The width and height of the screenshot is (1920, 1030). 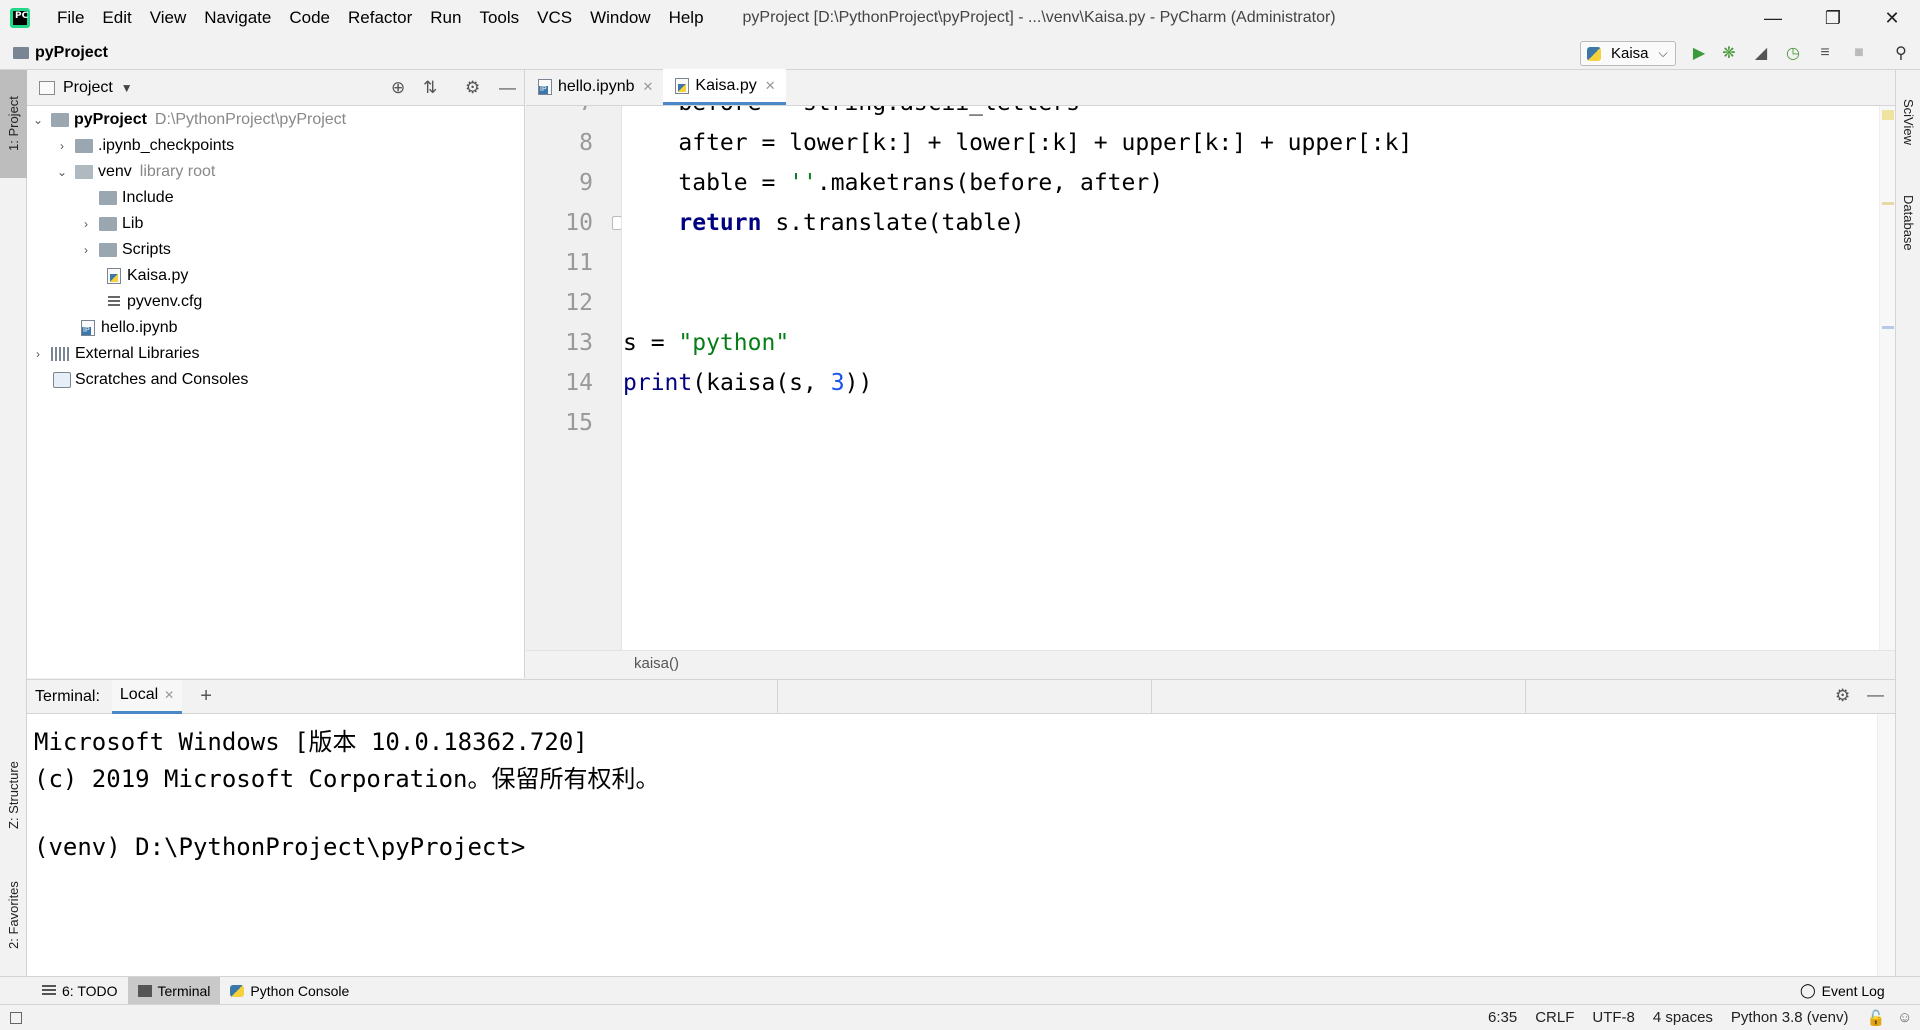 What do you see at coordinates (150, 380) in the screenshot?
I see `tree-item-scratches: Scratches and Consoles` at bounding box center [150, 380].